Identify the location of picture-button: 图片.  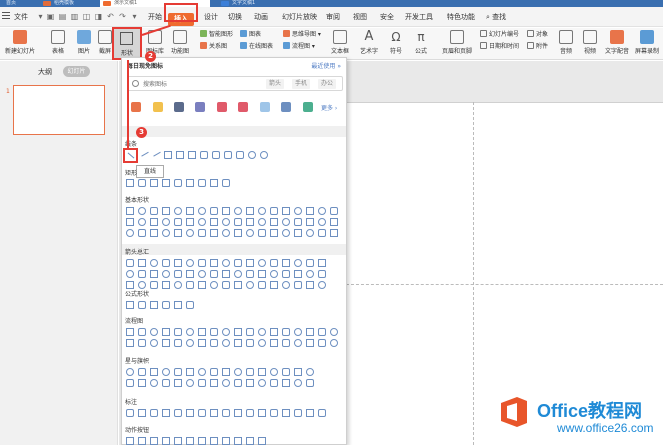
(84, 42).